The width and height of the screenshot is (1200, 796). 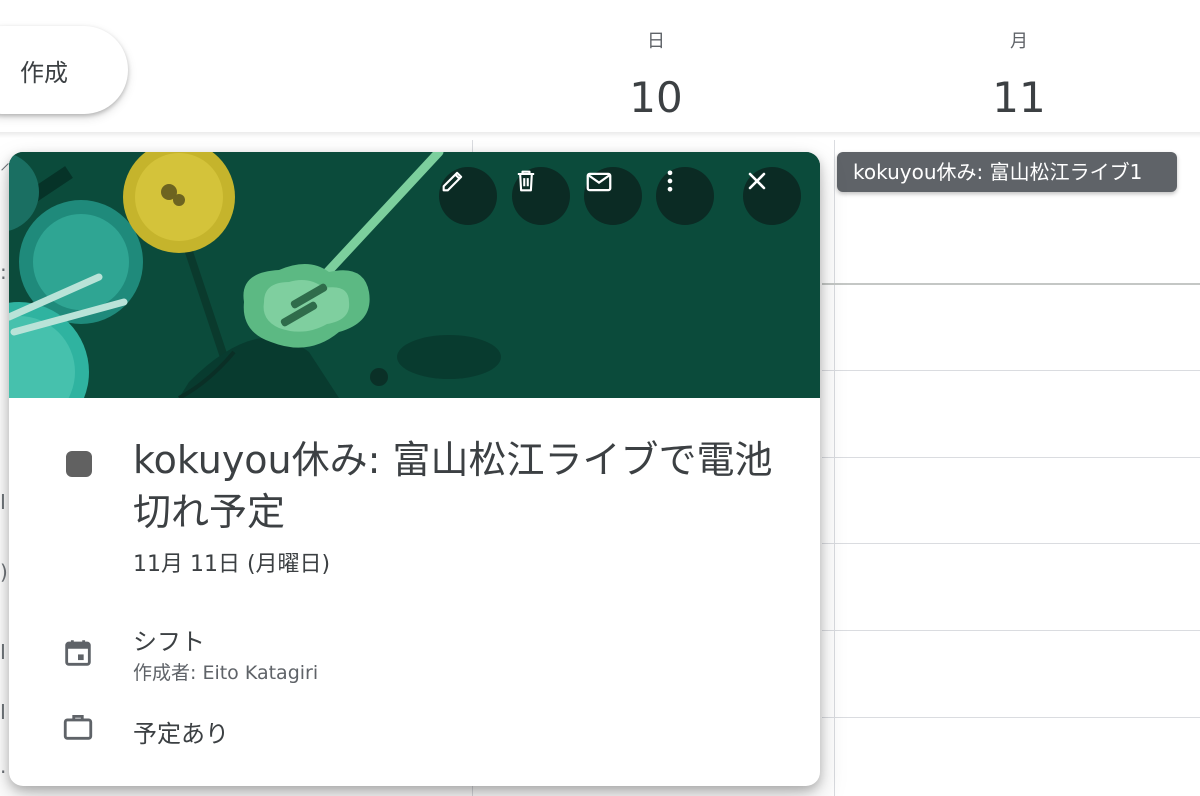 What do you see at coordinates (526, 181) in the screenshot?
I see `trash-icon` at bounding box center [526, 181].